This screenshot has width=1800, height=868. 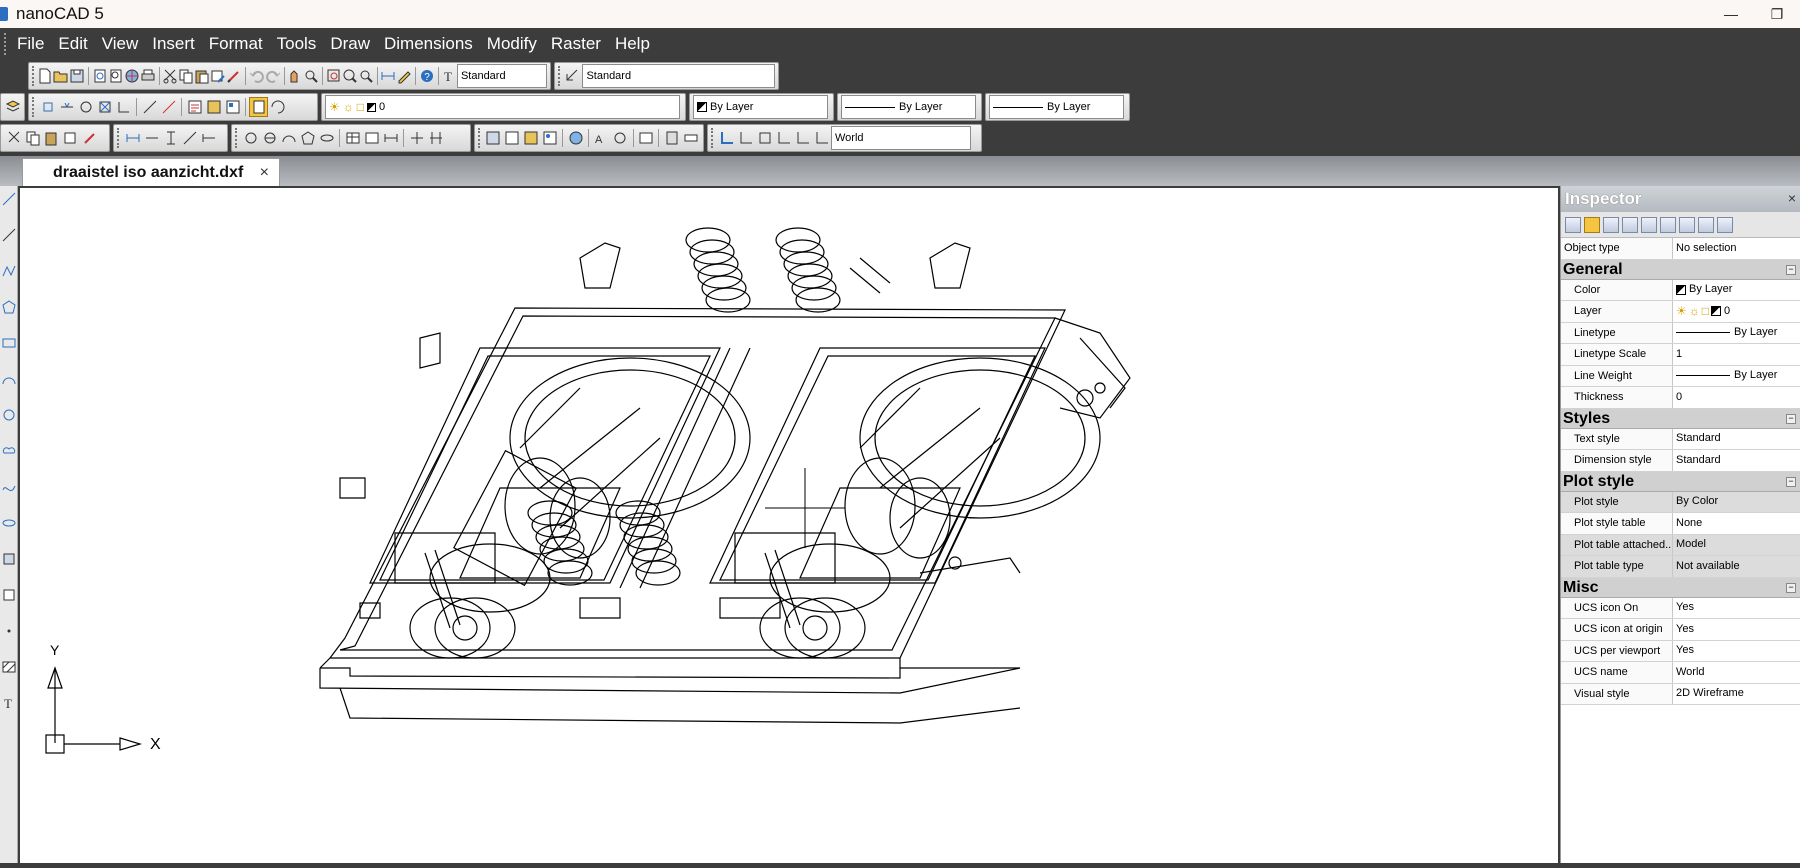 I want to click on menu-file: File, so click(x=30, y=44).